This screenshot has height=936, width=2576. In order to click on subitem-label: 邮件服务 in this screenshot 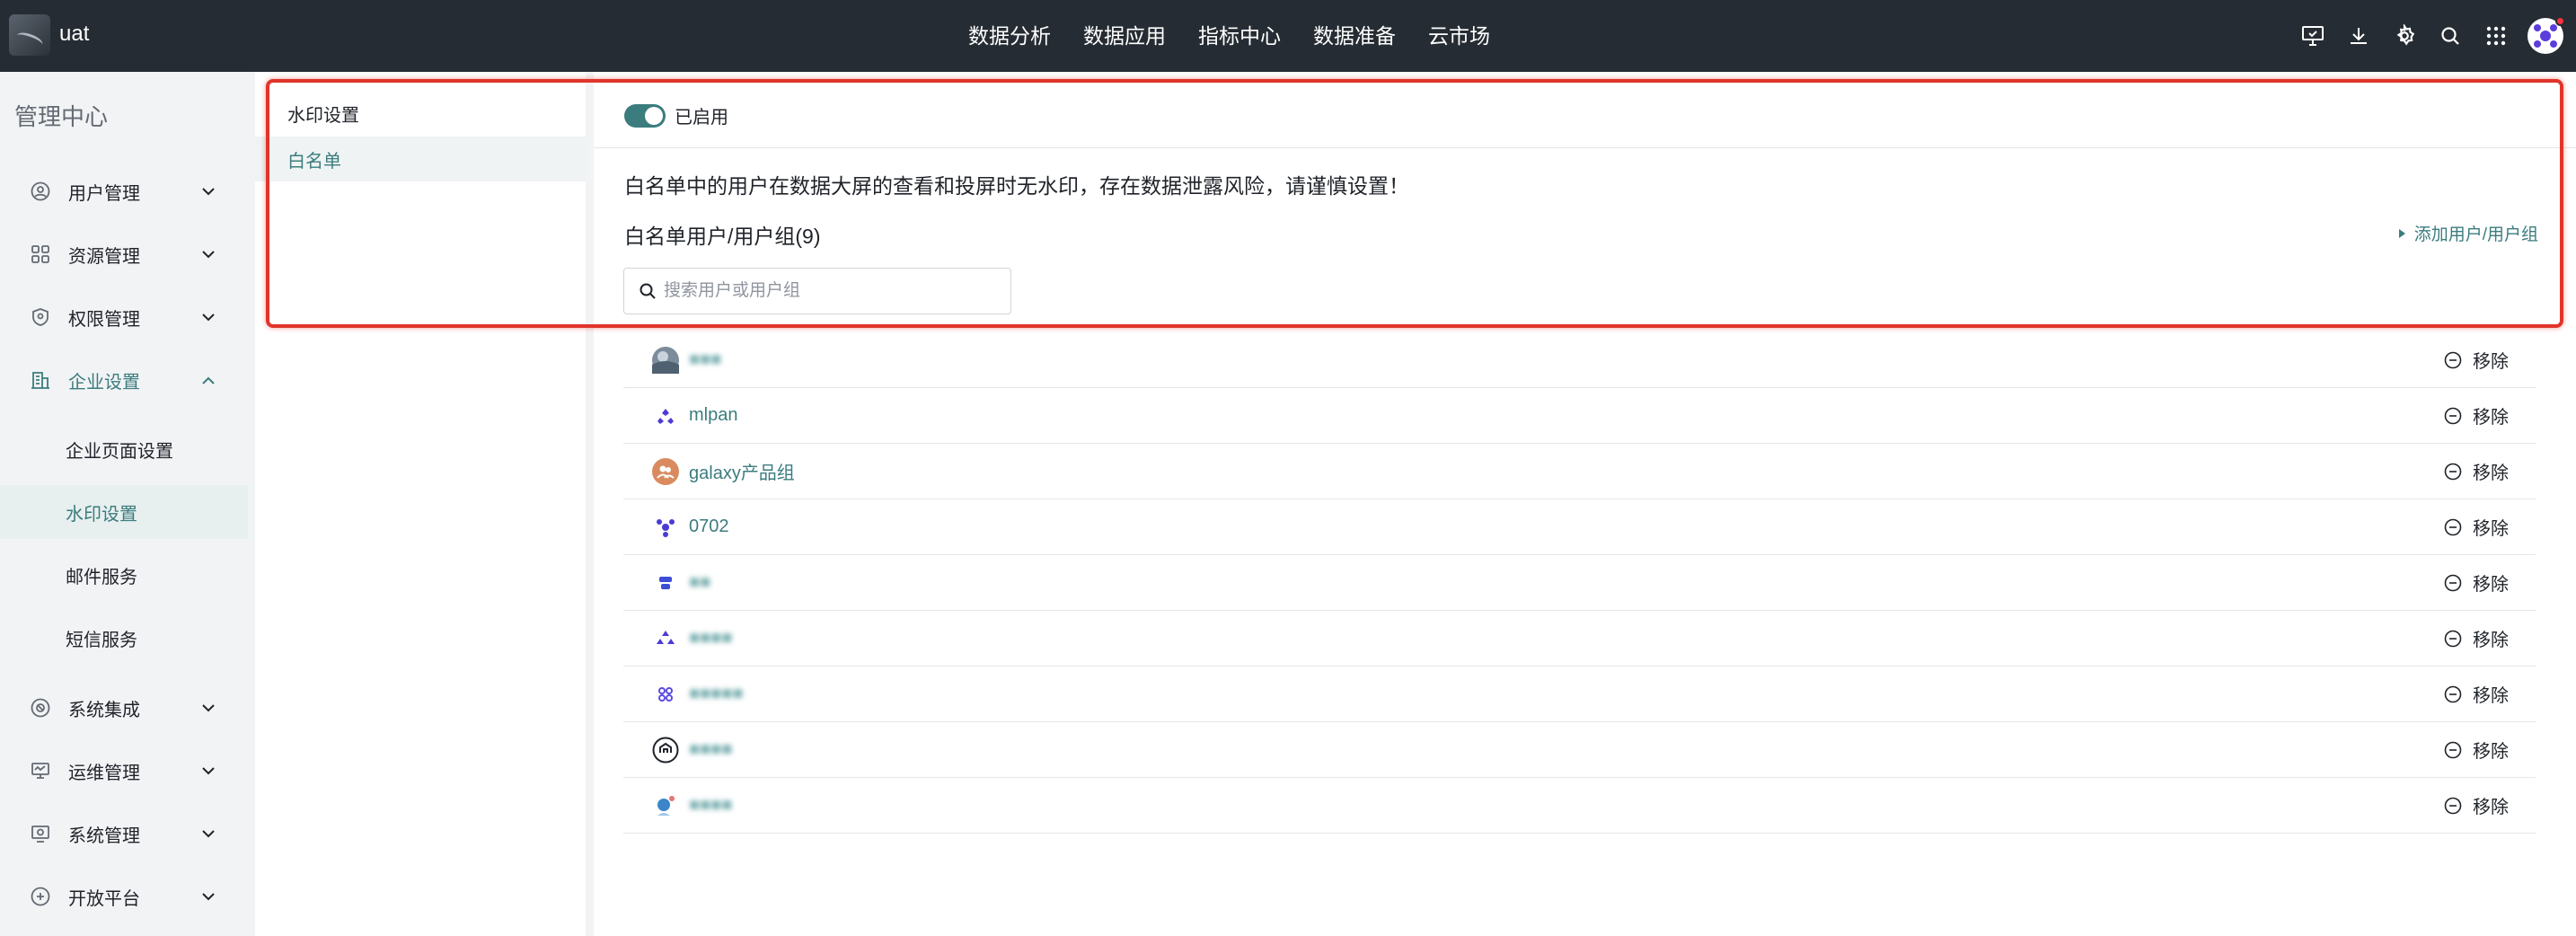, I will do `click(101, 577)`.